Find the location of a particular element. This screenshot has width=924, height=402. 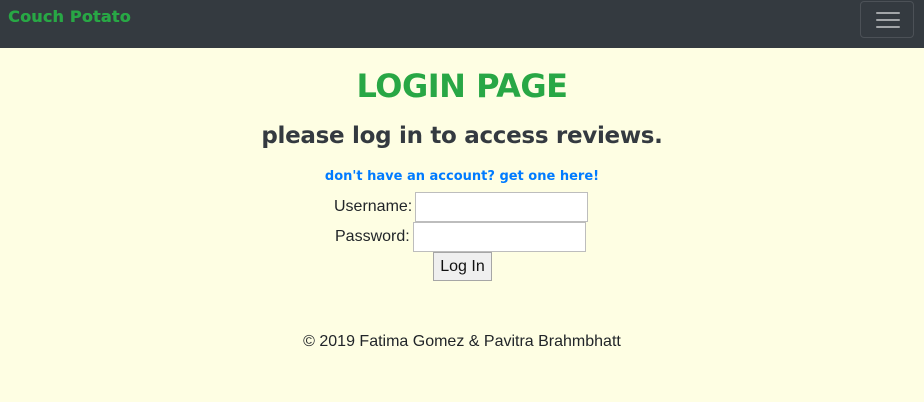

login-button: Log In is located at coordinates (462, 266).